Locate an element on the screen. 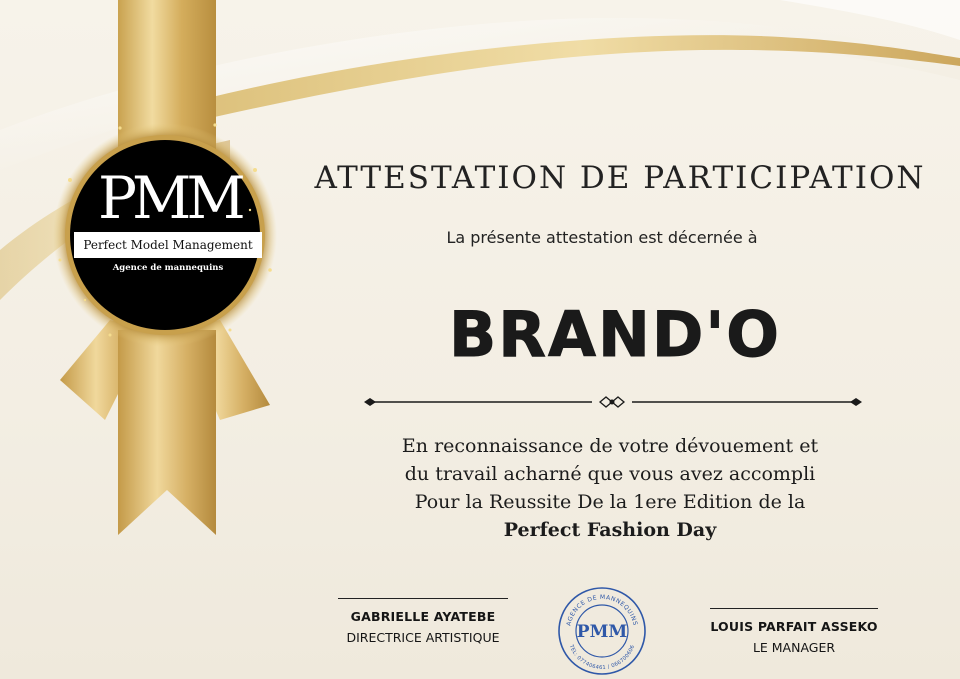 The height and width of the screenshot is (679, 960). signature-line-left is located at coordinates (423, 598).